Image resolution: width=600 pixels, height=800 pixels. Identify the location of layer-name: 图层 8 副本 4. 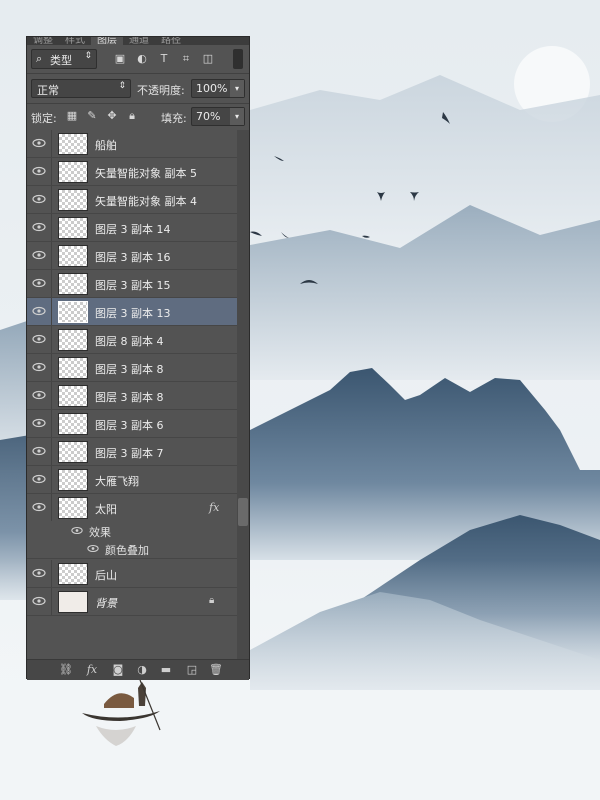
(129, 341).